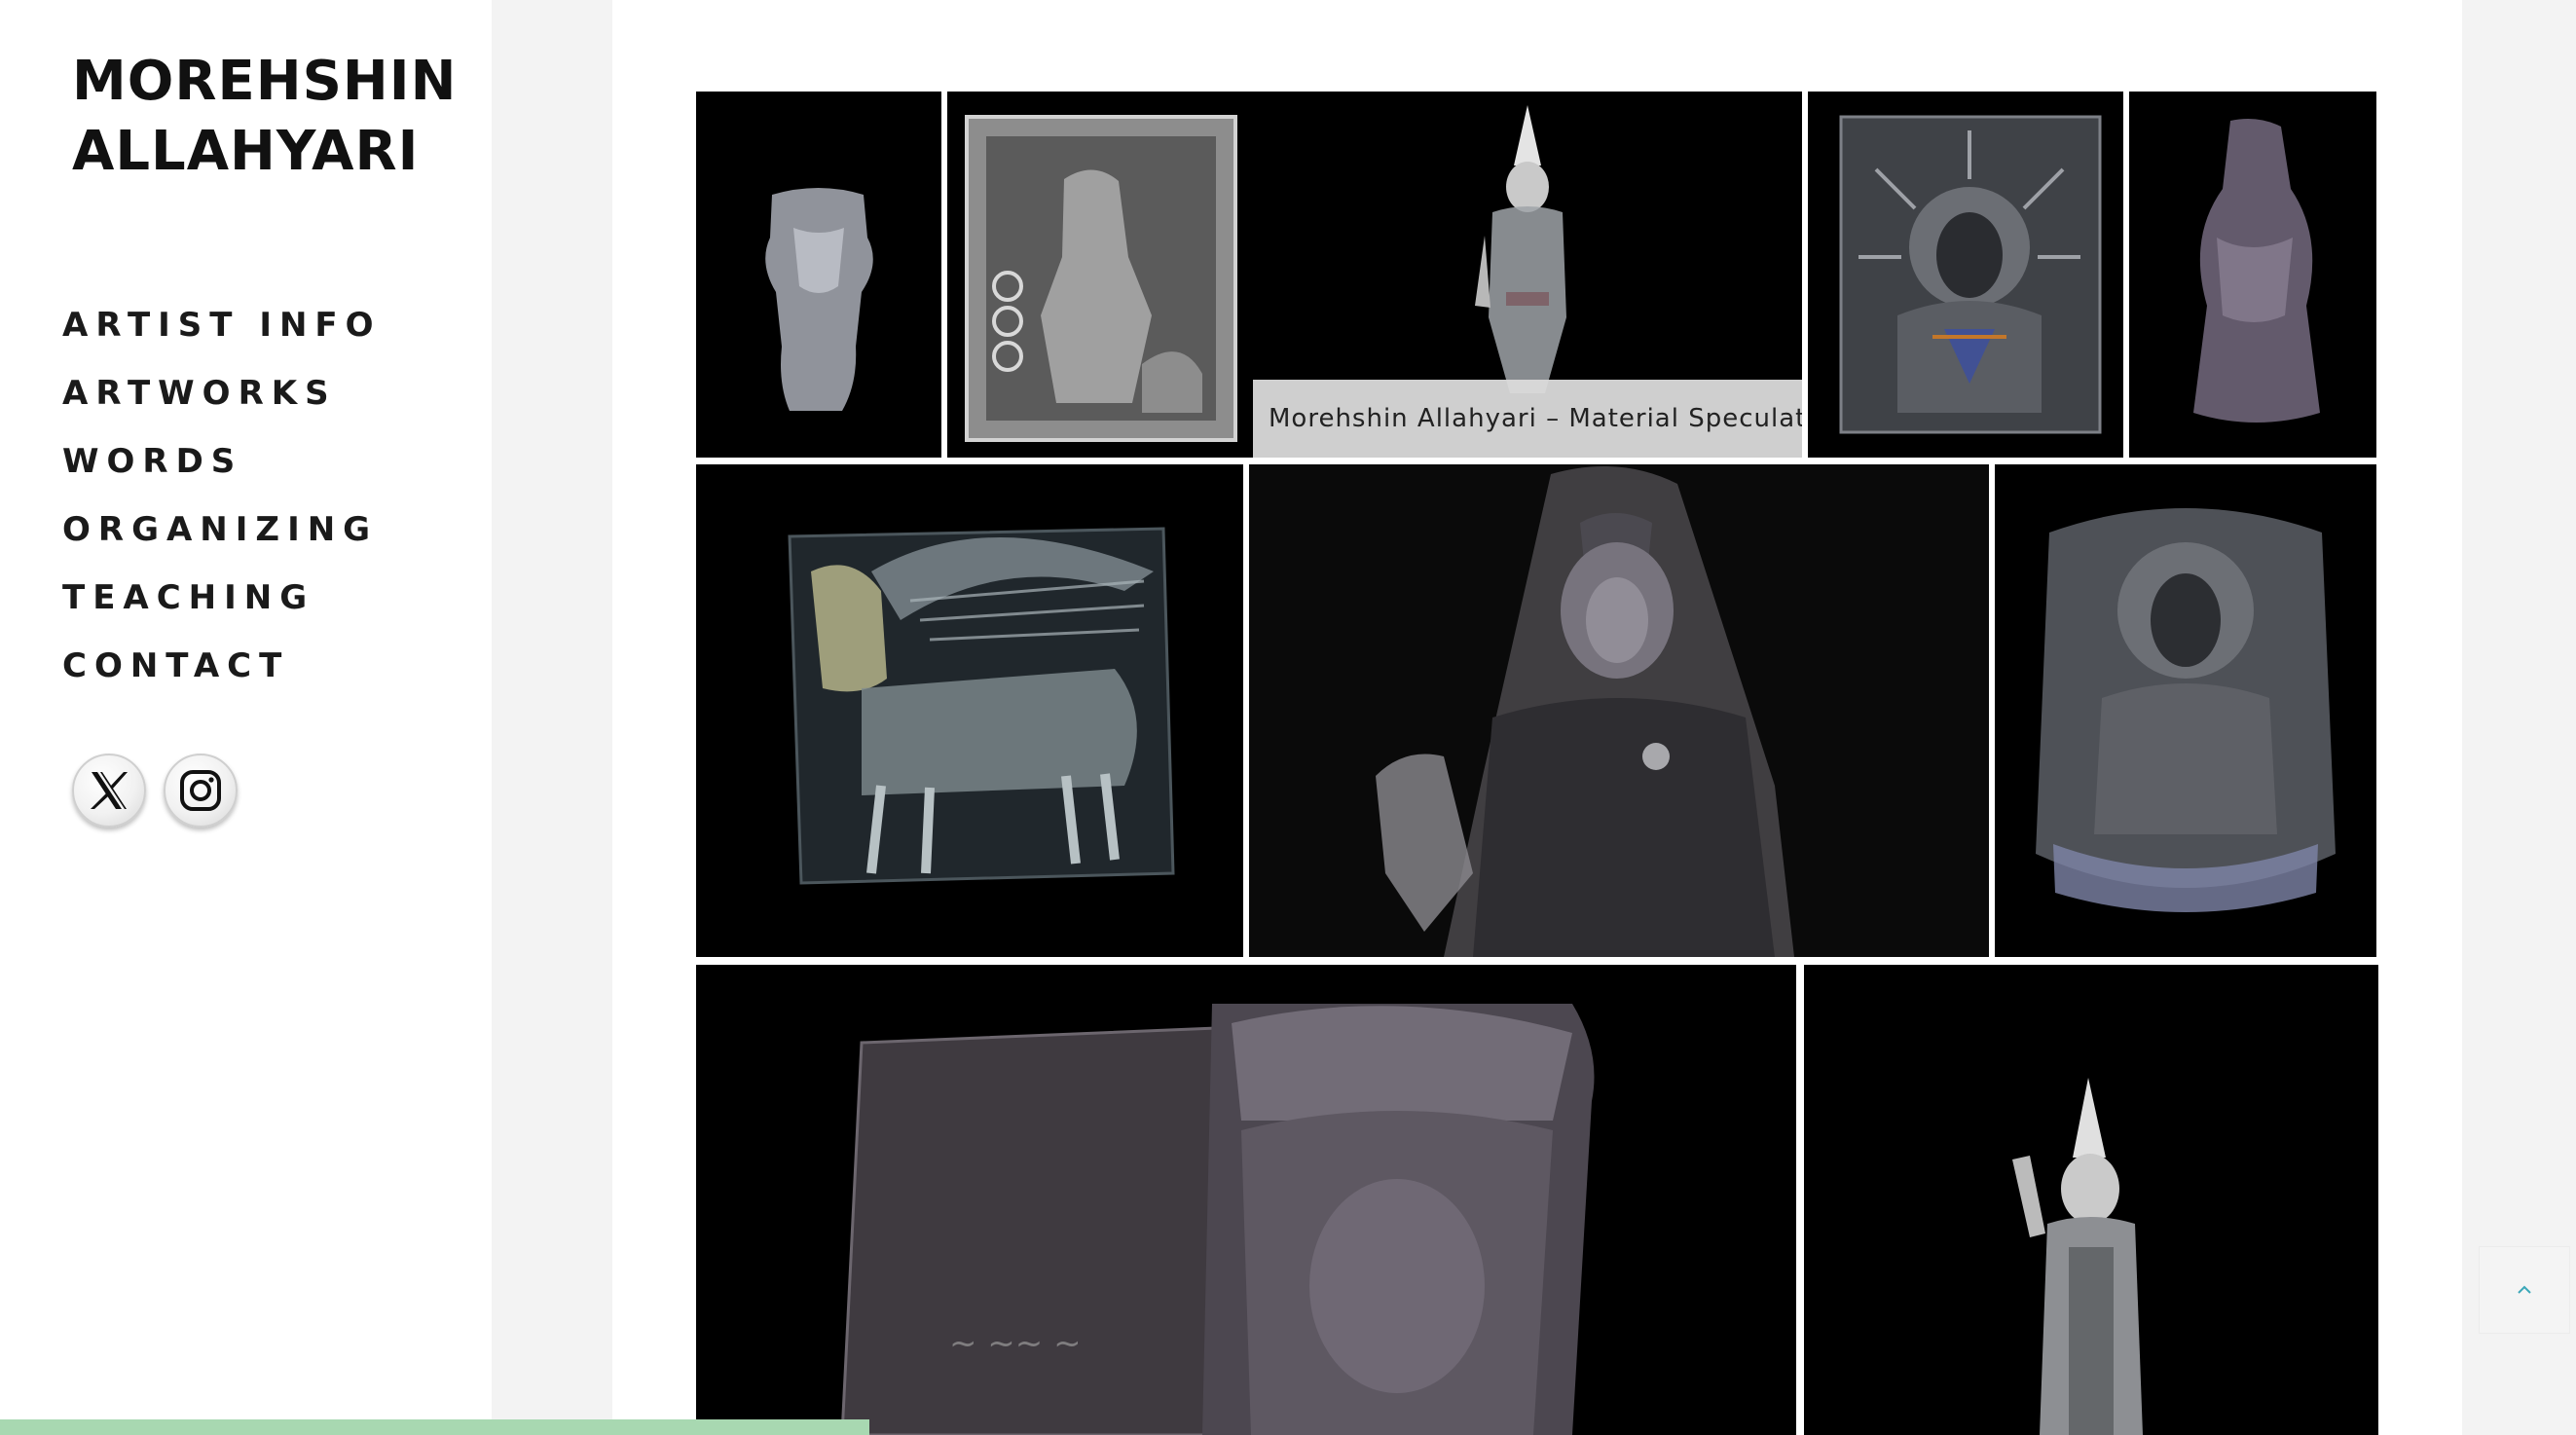 This screenshot has height=1435, width=2576. Describe the element at coordinates (222, 468) in the screenshot. I see `nav-item-words: WORDS` at that location.